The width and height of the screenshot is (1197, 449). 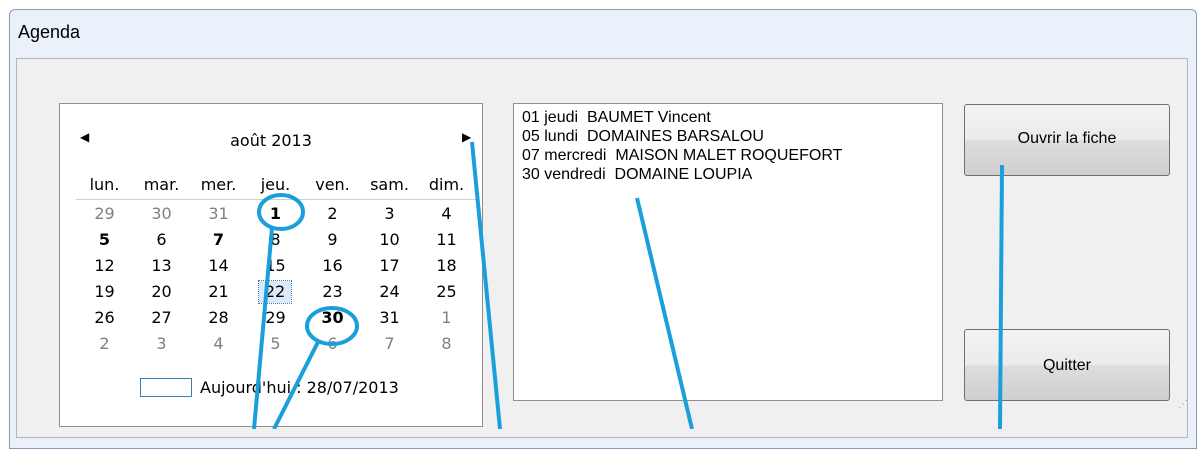 I want to click on calendar-day: 27, so click(x=161, y=318).